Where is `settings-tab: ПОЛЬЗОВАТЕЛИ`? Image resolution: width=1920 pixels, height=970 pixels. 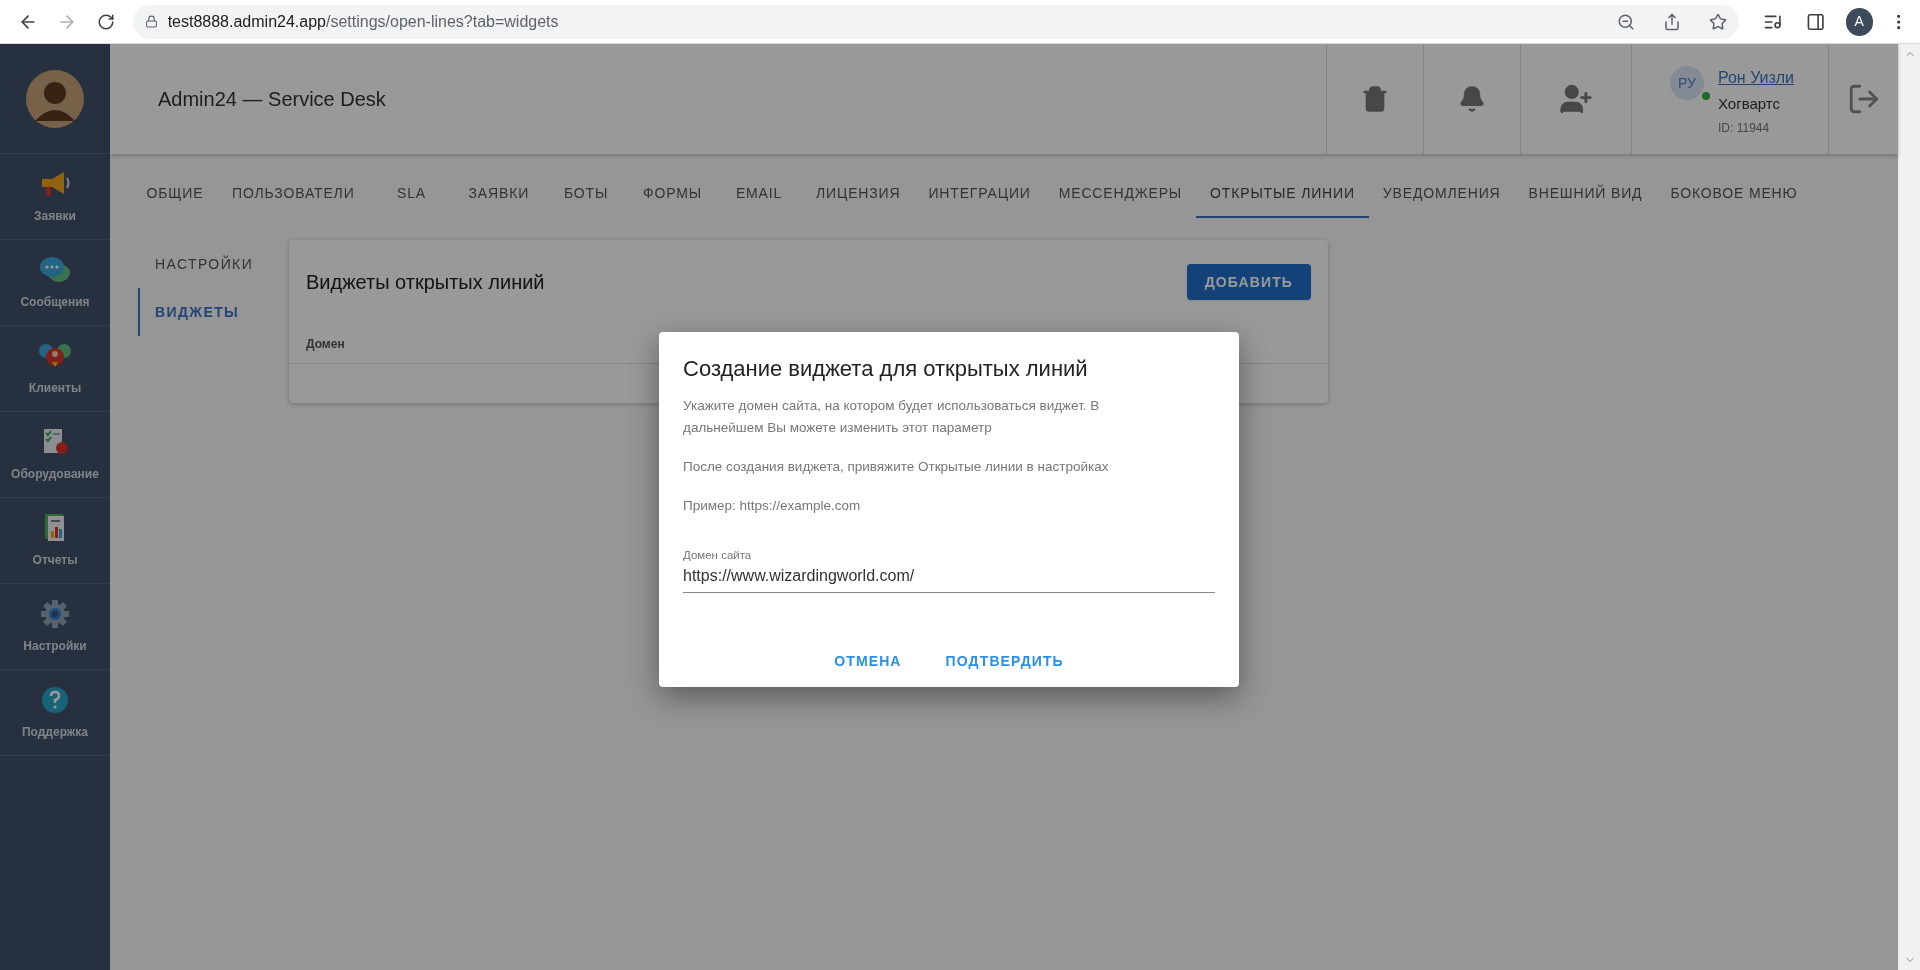 settings-tab: ПОЛЬЗОВАТЕЛИ is located at coordinates (293, 194).